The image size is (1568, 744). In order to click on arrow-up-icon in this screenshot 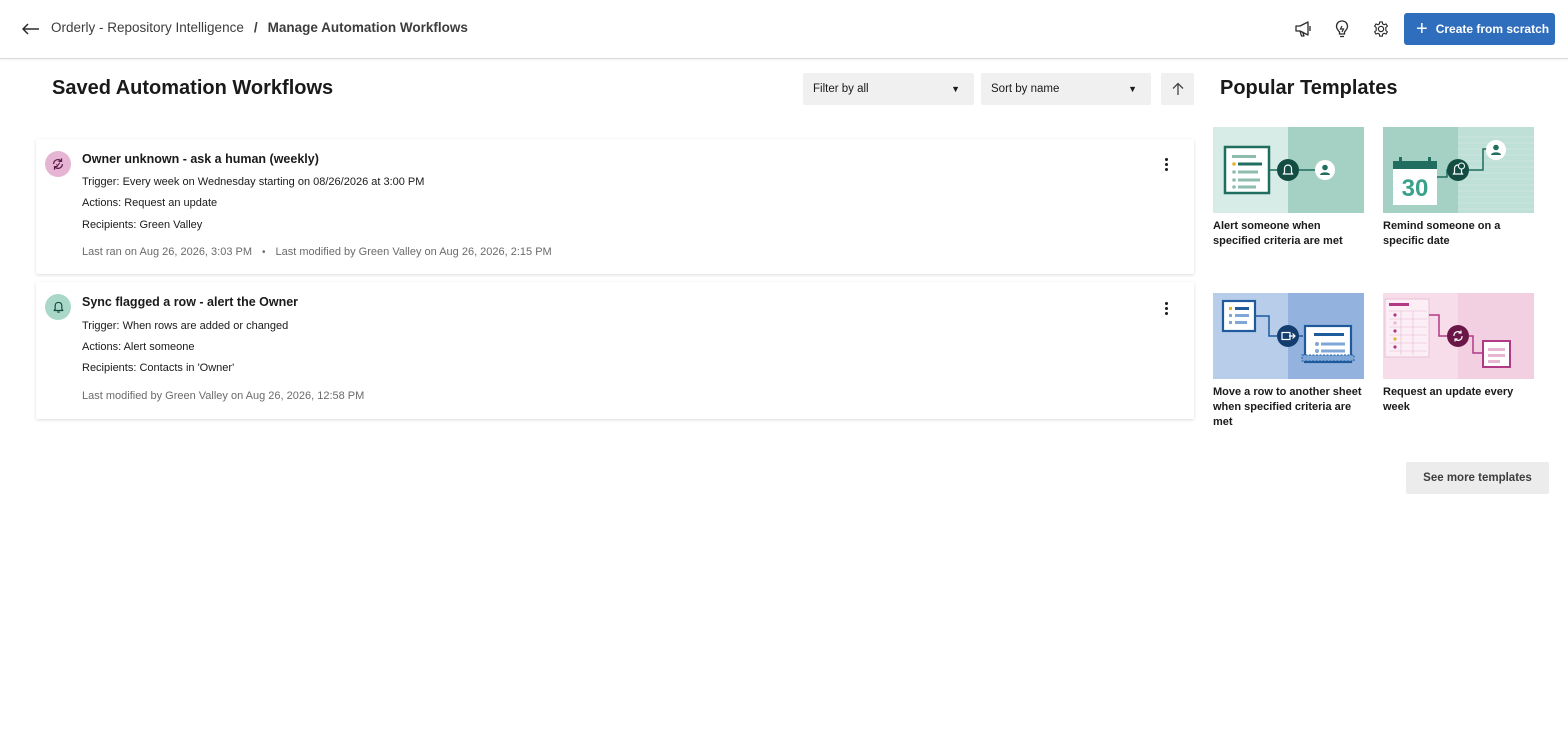, I will do `click(1177, 88)`.